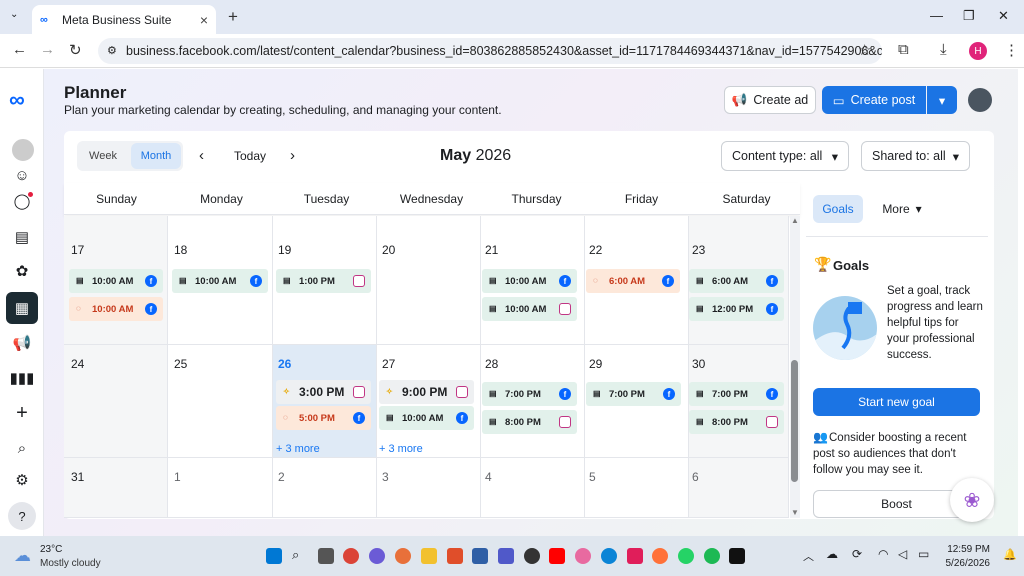 This screenshot has height=576, width=1024. What do you see at coordinates (124, 19) in the screenshot?
I see `browser-tab: ∞ Meta Business Suite ×` at bounding box center [124, 19].